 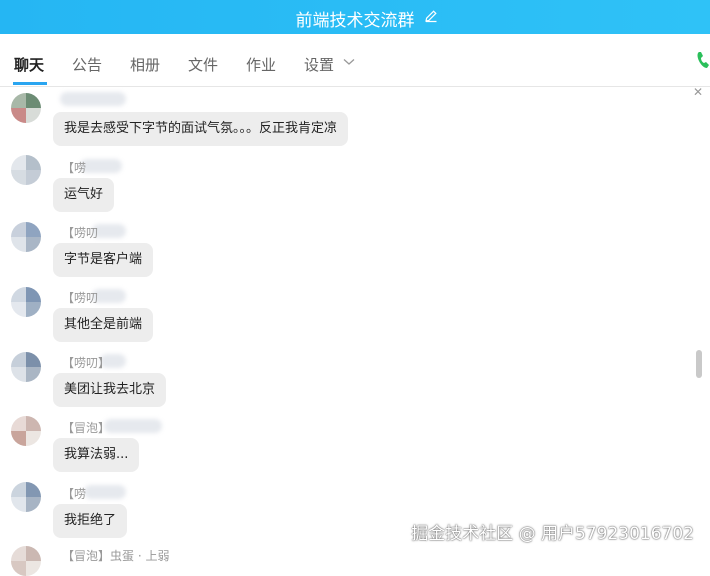 I want to click on scrollbar-thumb, so click(x=699, y=364).